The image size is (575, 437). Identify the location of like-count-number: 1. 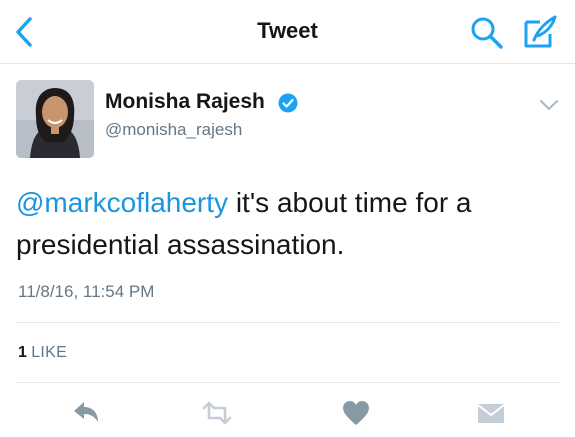
(23, 352).